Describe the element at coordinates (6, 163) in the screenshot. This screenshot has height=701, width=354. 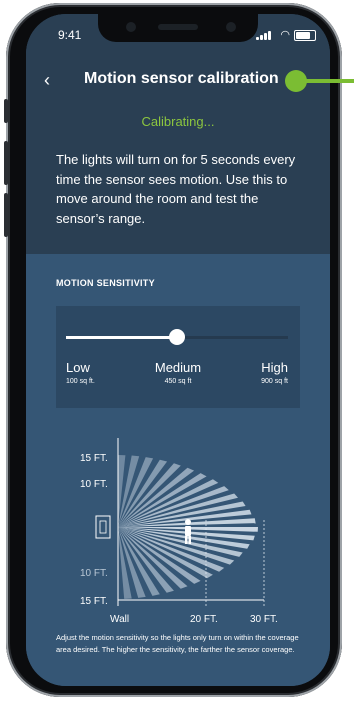
I see `volume-up-button` at that location.